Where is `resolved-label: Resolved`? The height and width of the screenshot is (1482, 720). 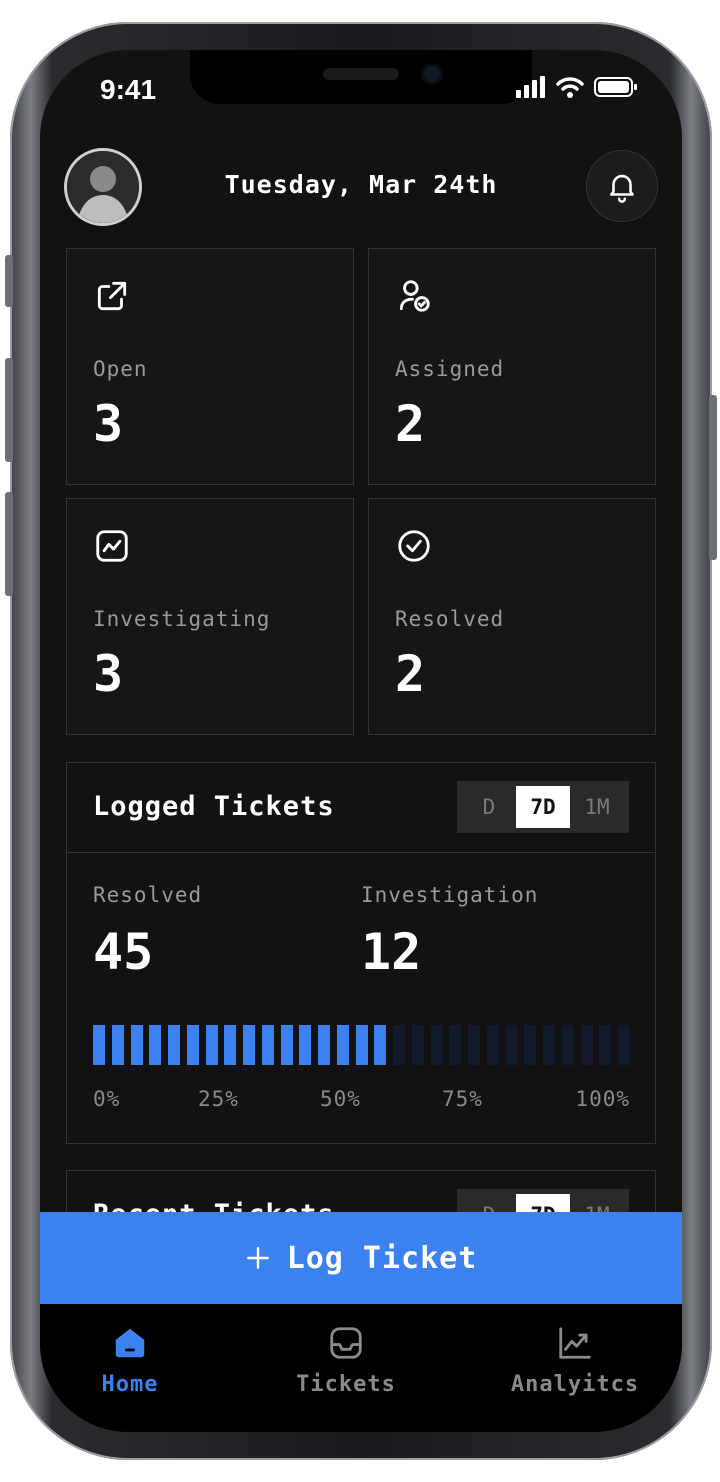
resolved-label: Resolved is located at coordinates (148, 895).